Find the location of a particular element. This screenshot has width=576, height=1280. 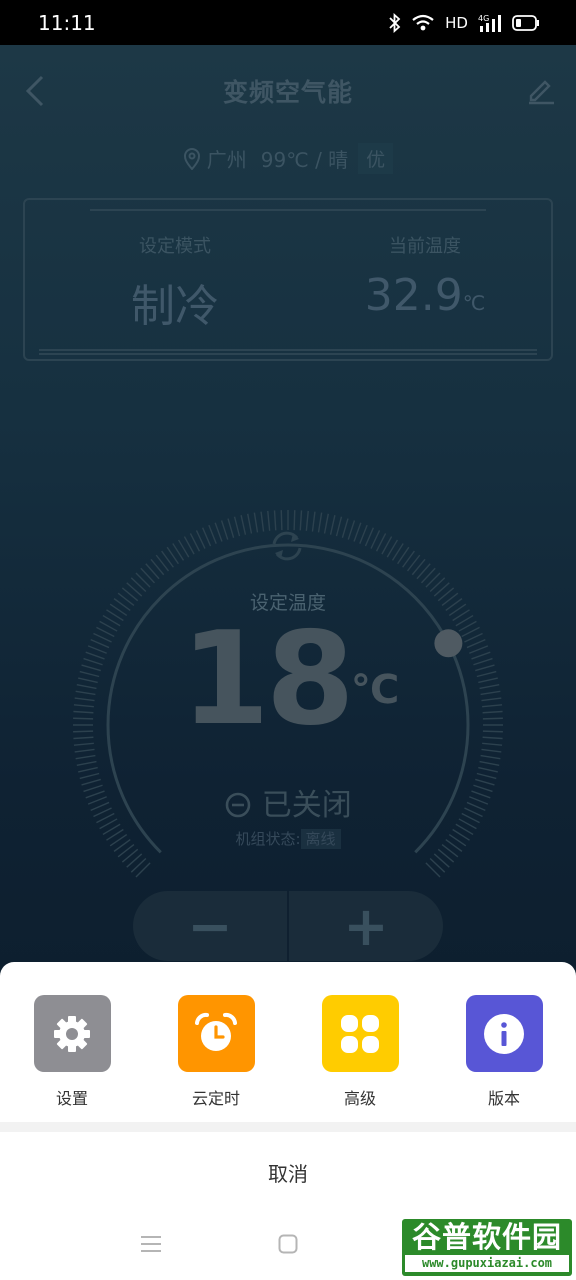

info-icon is located at coordinates (504, 1033).